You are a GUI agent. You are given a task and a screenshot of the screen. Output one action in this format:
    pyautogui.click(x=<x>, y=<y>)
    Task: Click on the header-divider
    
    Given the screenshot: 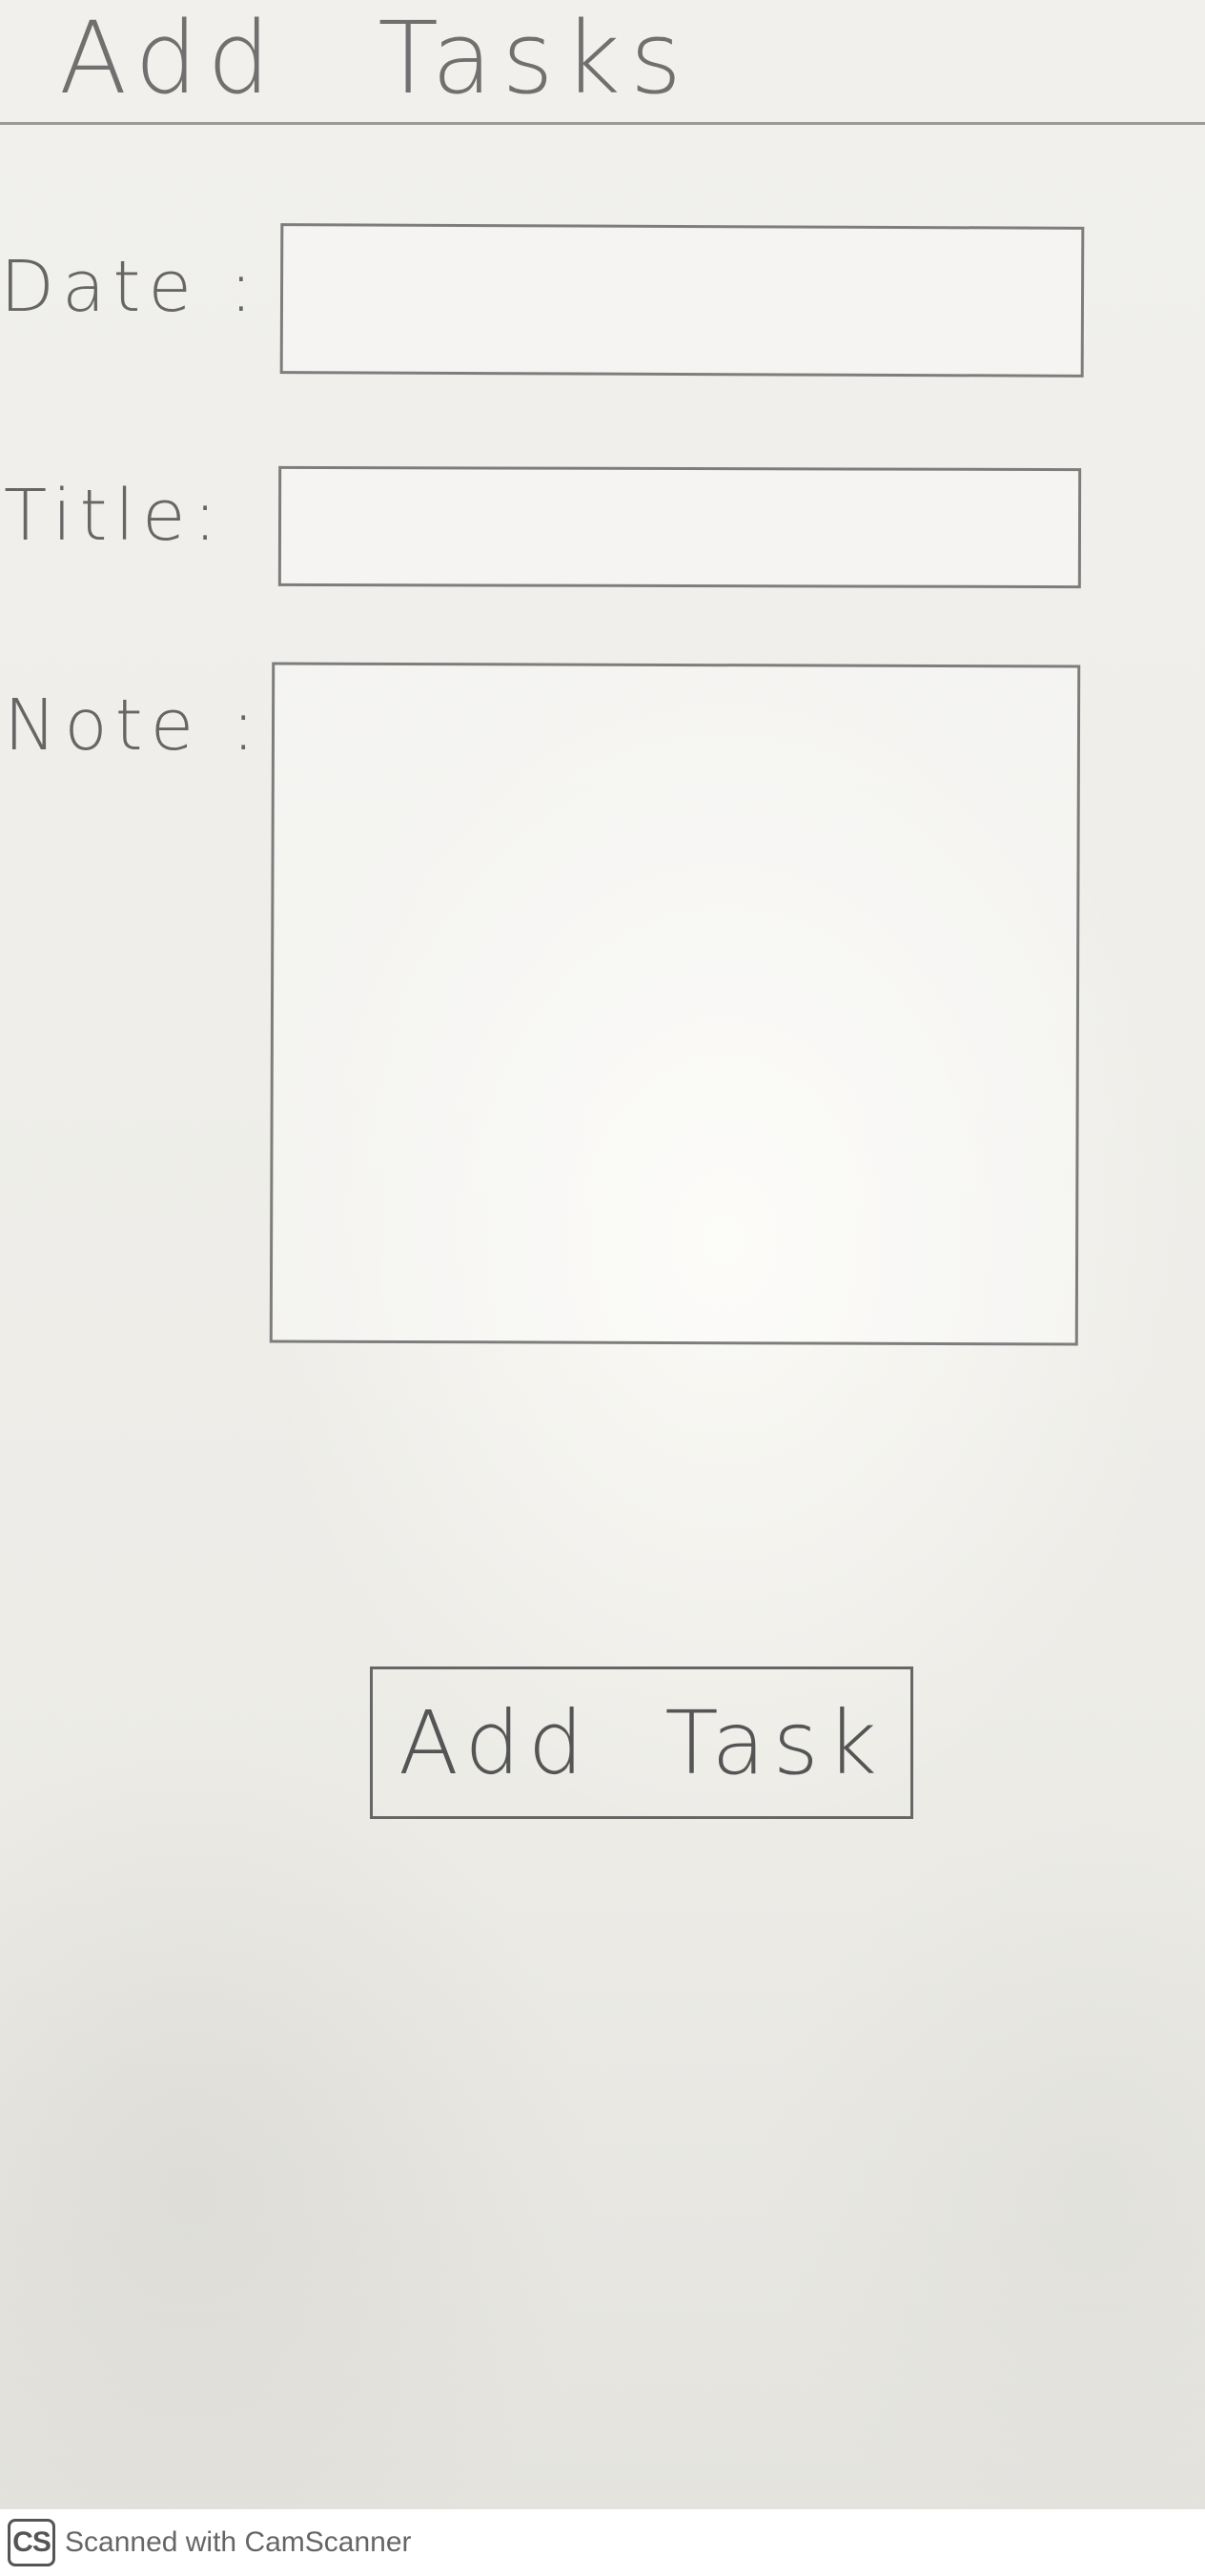 What is the action you would take?
    pyautogui.click(x=602, y=123)
    